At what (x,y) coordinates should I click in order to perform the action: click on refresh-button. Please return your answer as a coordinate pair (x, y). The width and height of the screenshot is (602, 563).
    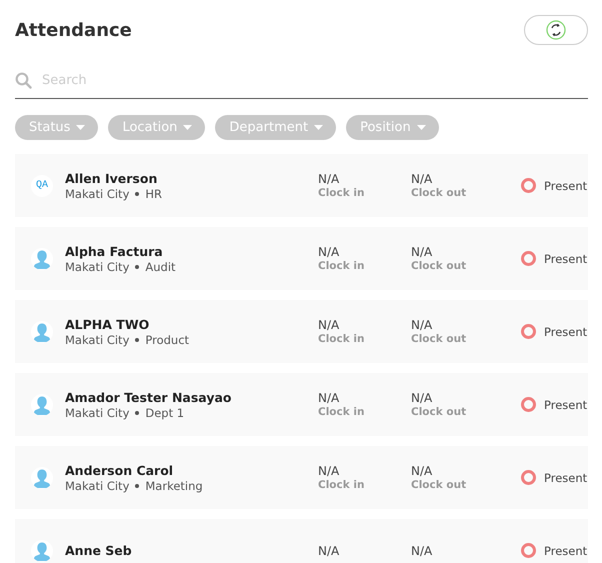
    Looking at the image, I should click on (556, 30).